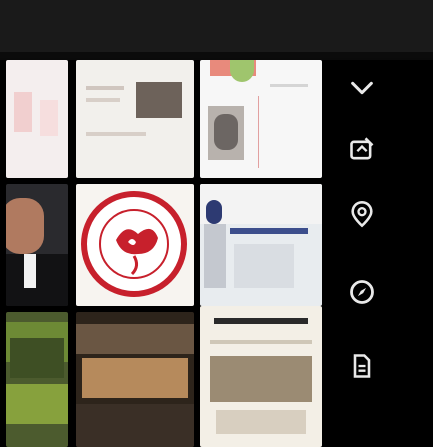 The width and height of the screenshot is (433, 447). I want to click on document-icon, so click(362, 366).